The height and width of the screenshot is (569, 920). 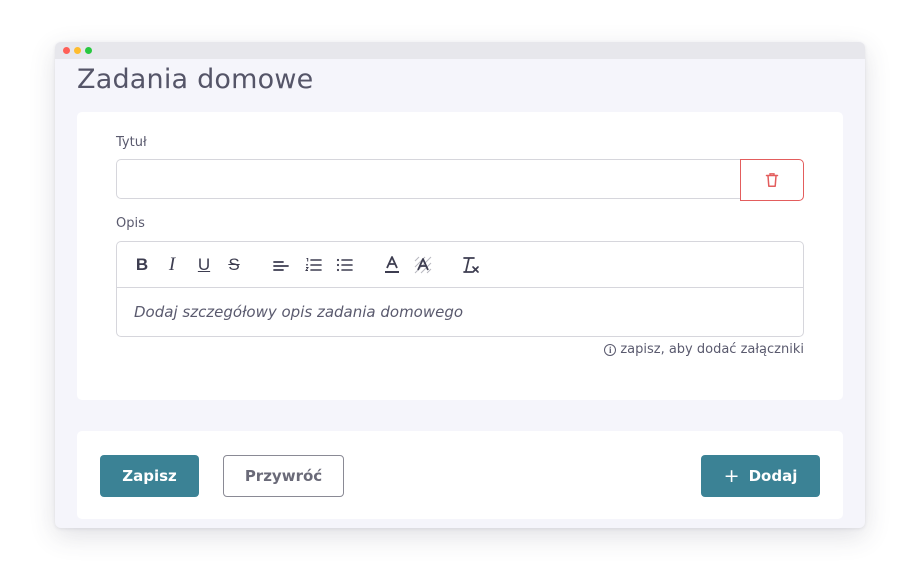 I want to click on underline-button: U, so click(x=204, y=265).